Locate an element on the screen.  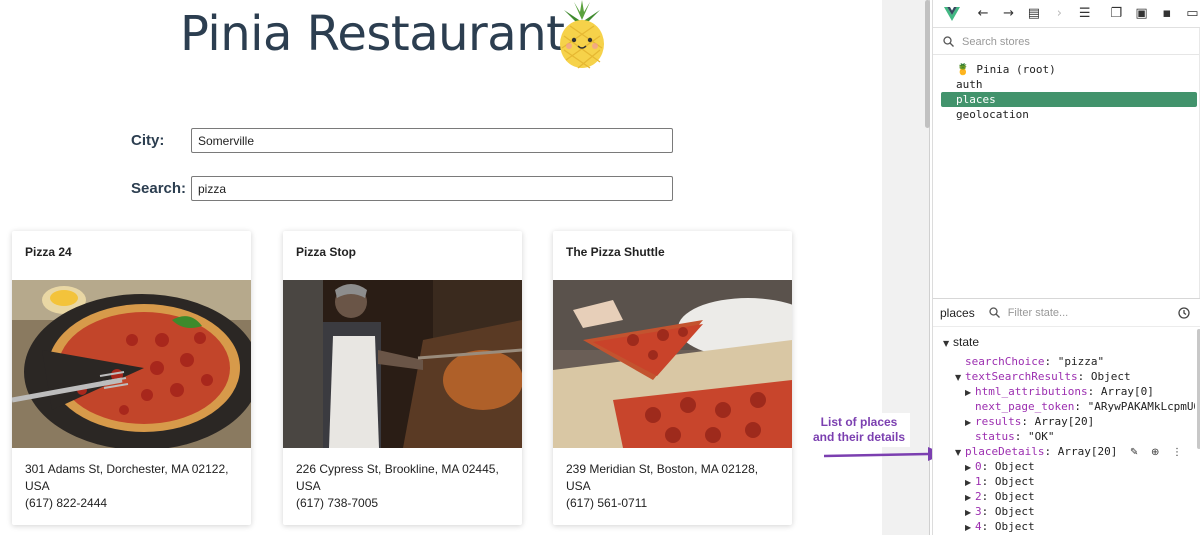
search-row: Search: is located at coordinates (402, 188).